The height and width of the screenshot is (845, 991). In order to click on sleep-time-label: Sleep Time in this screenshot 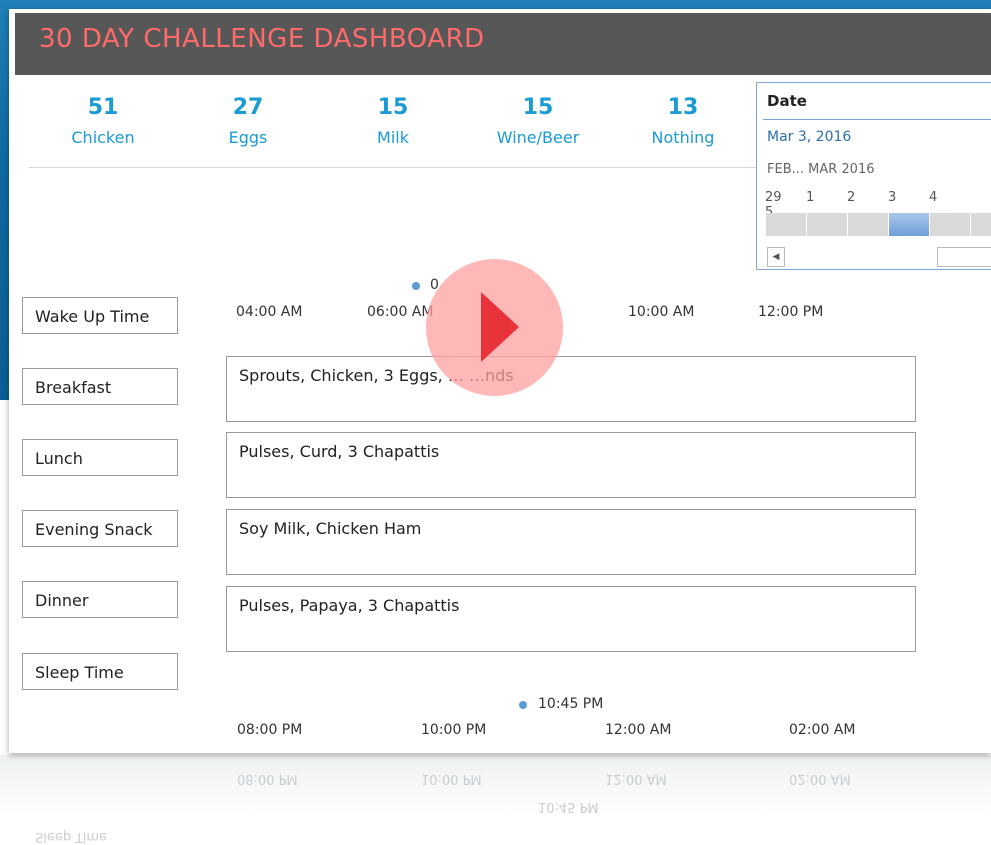, I will do `click(100, 671)`.